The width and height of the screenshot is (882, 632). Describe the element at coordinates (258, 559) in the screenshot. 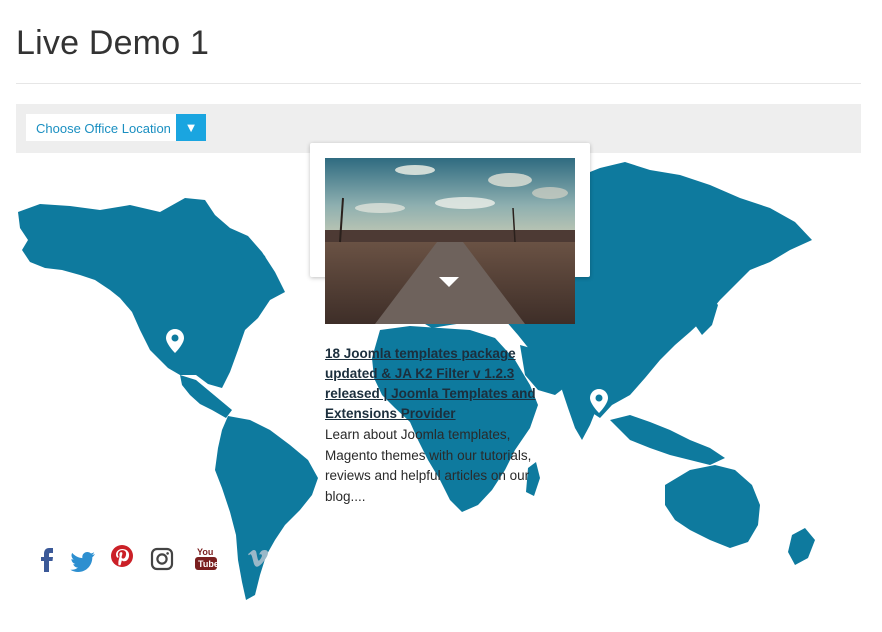

I see `vimeo-icon` at that location.